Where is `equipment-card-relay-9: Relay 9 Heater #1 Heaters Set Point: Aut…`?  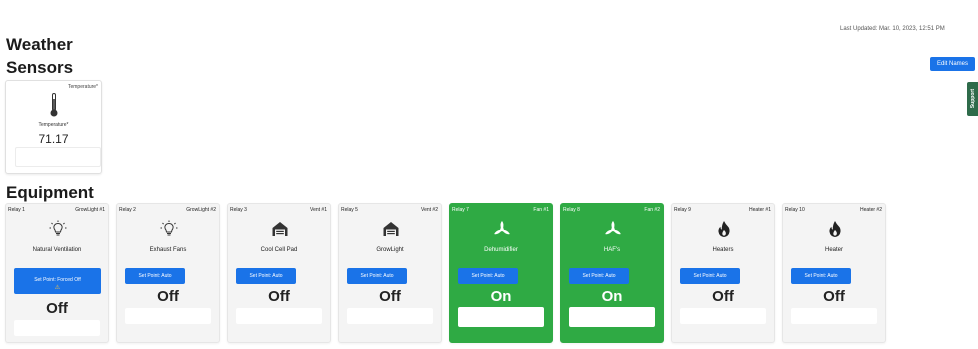 equipment-card-relay-9: Relay 9 Heater #1 Heaters Set Point: Aut… is located at coordinates (723, 273).